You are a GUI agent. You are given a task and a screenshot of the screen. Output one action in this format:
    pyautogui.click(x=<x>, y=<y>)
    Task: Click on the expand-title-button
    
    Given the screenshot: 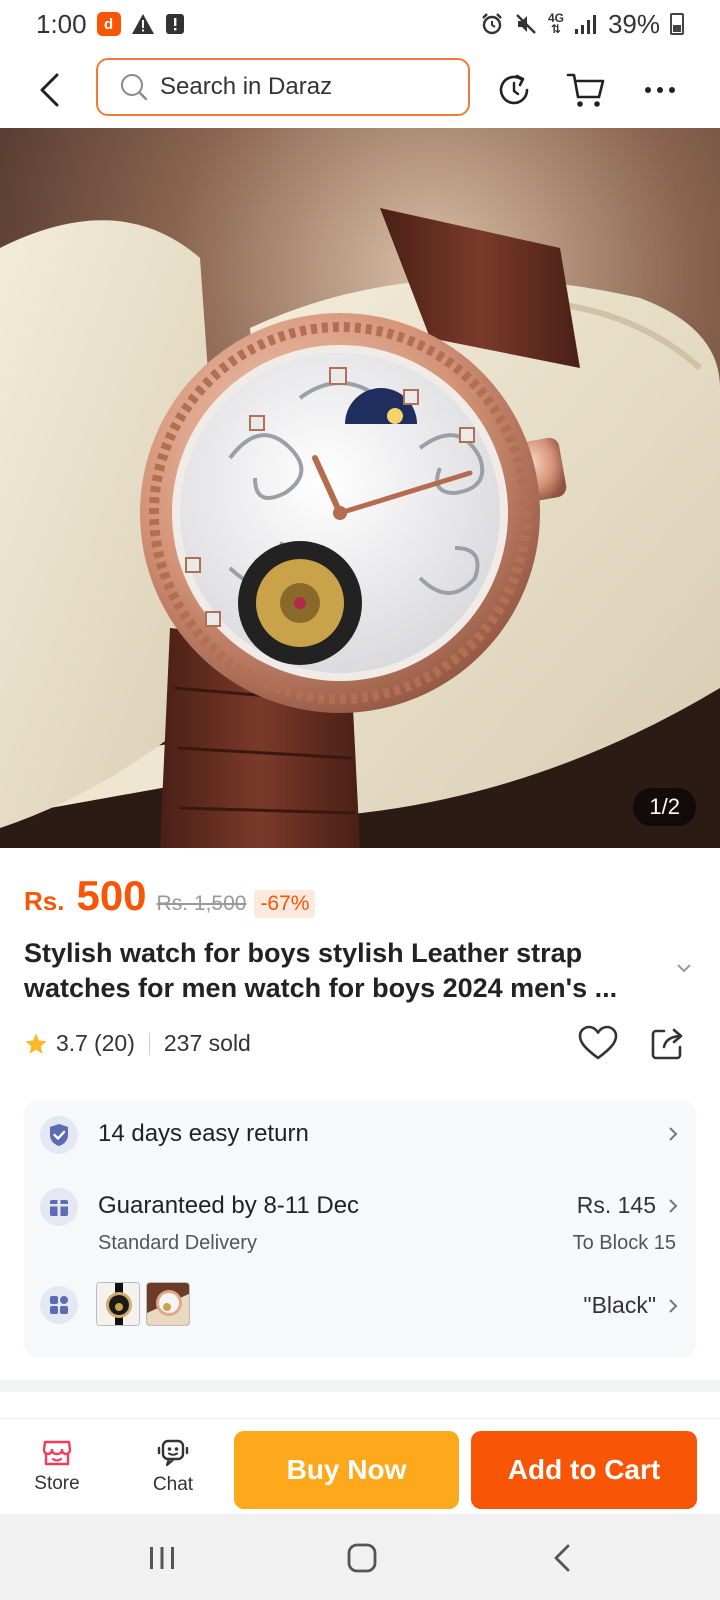 What is the action you would take?
    pyautogui.click(x=684, y=969)
    